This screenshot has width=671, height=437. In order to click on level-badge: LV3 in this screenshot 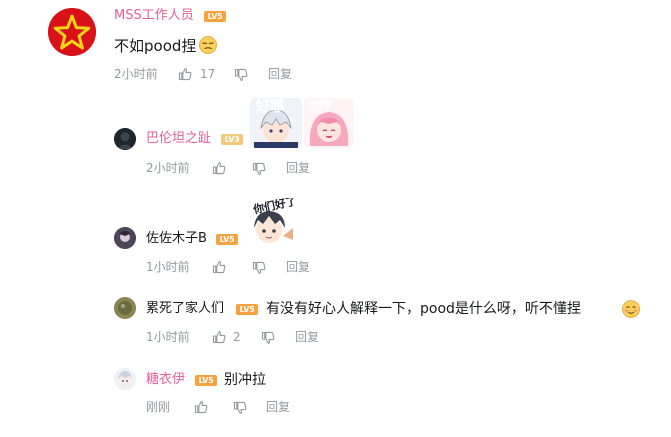, I will do `click(232, 139)`.